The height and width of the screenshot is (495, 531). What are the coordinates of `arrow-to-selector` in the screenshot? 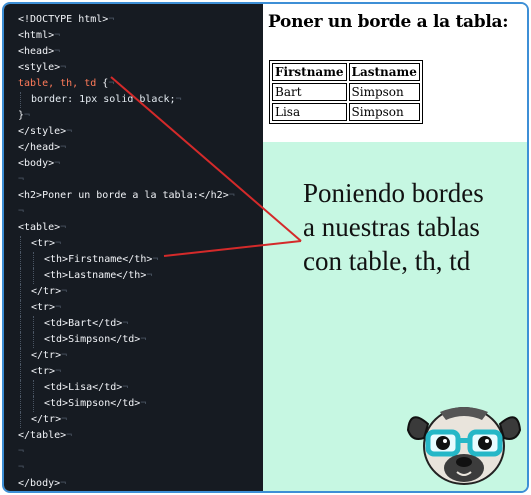 It's located at (206, 159).